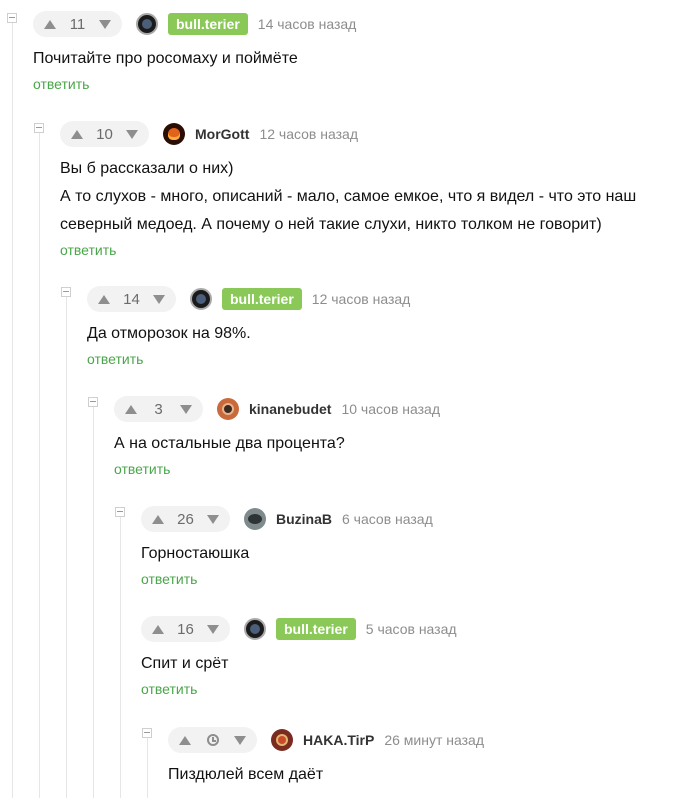  Describe the element at coordinates (246, 774) in the screenshot. I see `comment-text: Пиздюлей всем даёт` at that location.